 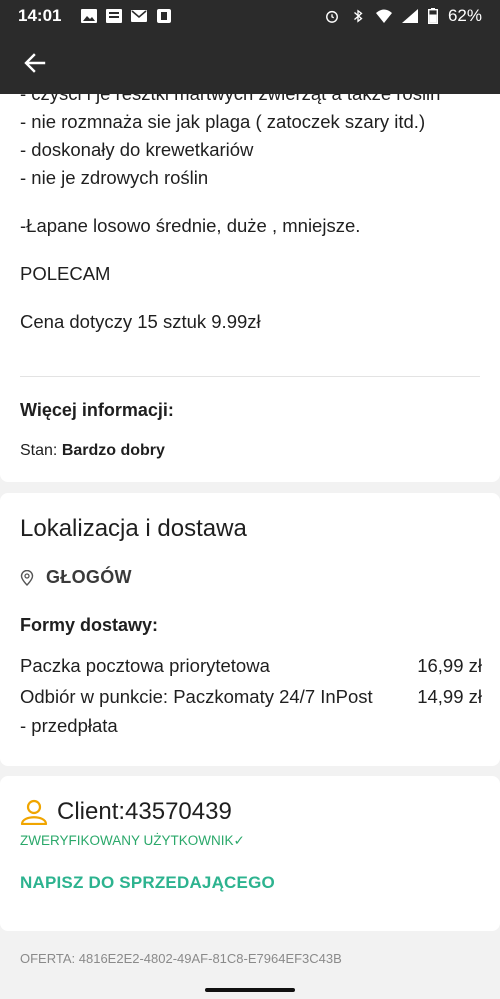 What do you see at coordinates (147, 883) in the screenshot?
I see `contact-seller-button: NAPISZ DO SPRZEDAJĄCEGO` at bounding box center [147, 883].